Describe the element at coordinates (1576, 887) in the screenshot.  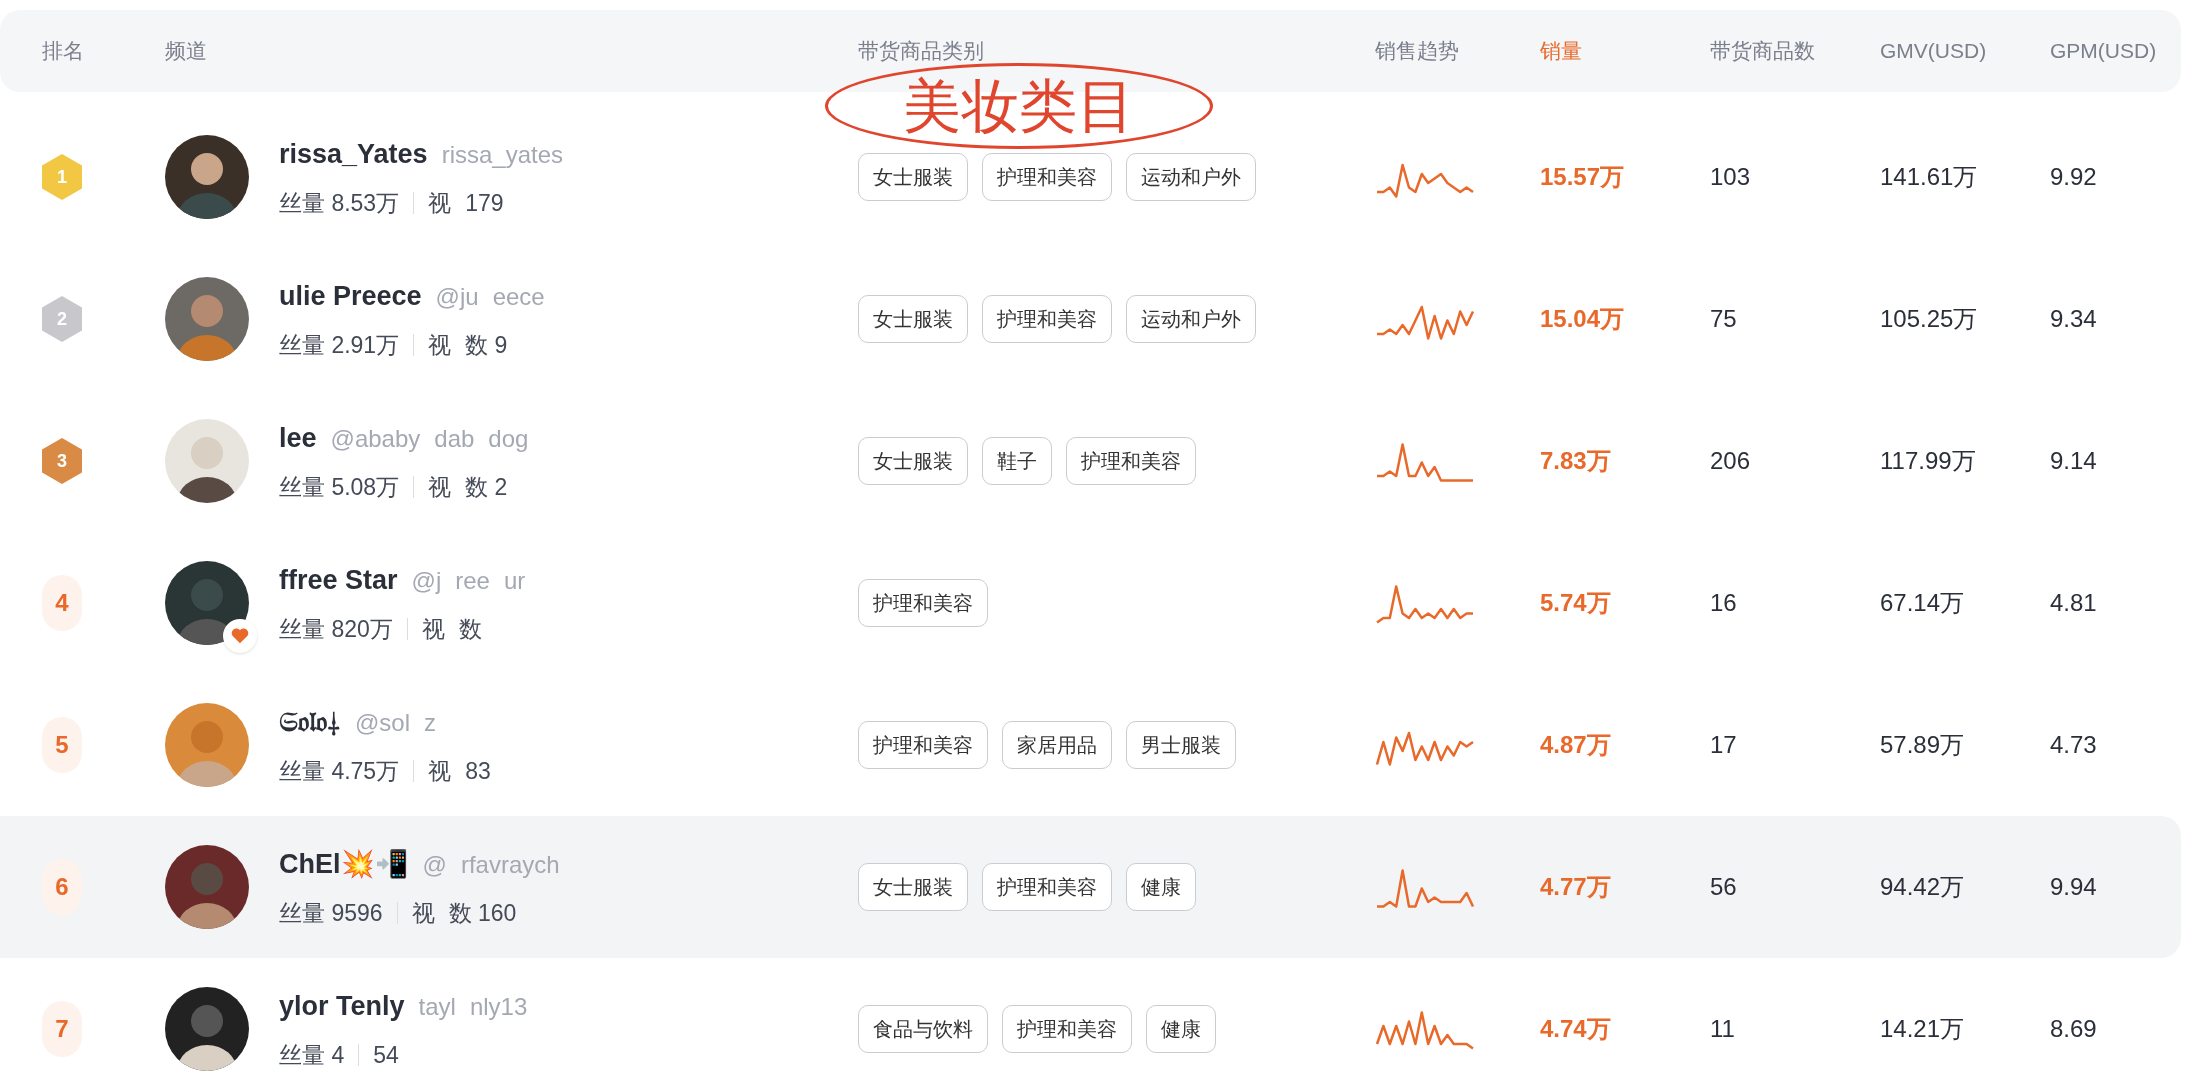
I see `sales-value: 4.77万` at that location.